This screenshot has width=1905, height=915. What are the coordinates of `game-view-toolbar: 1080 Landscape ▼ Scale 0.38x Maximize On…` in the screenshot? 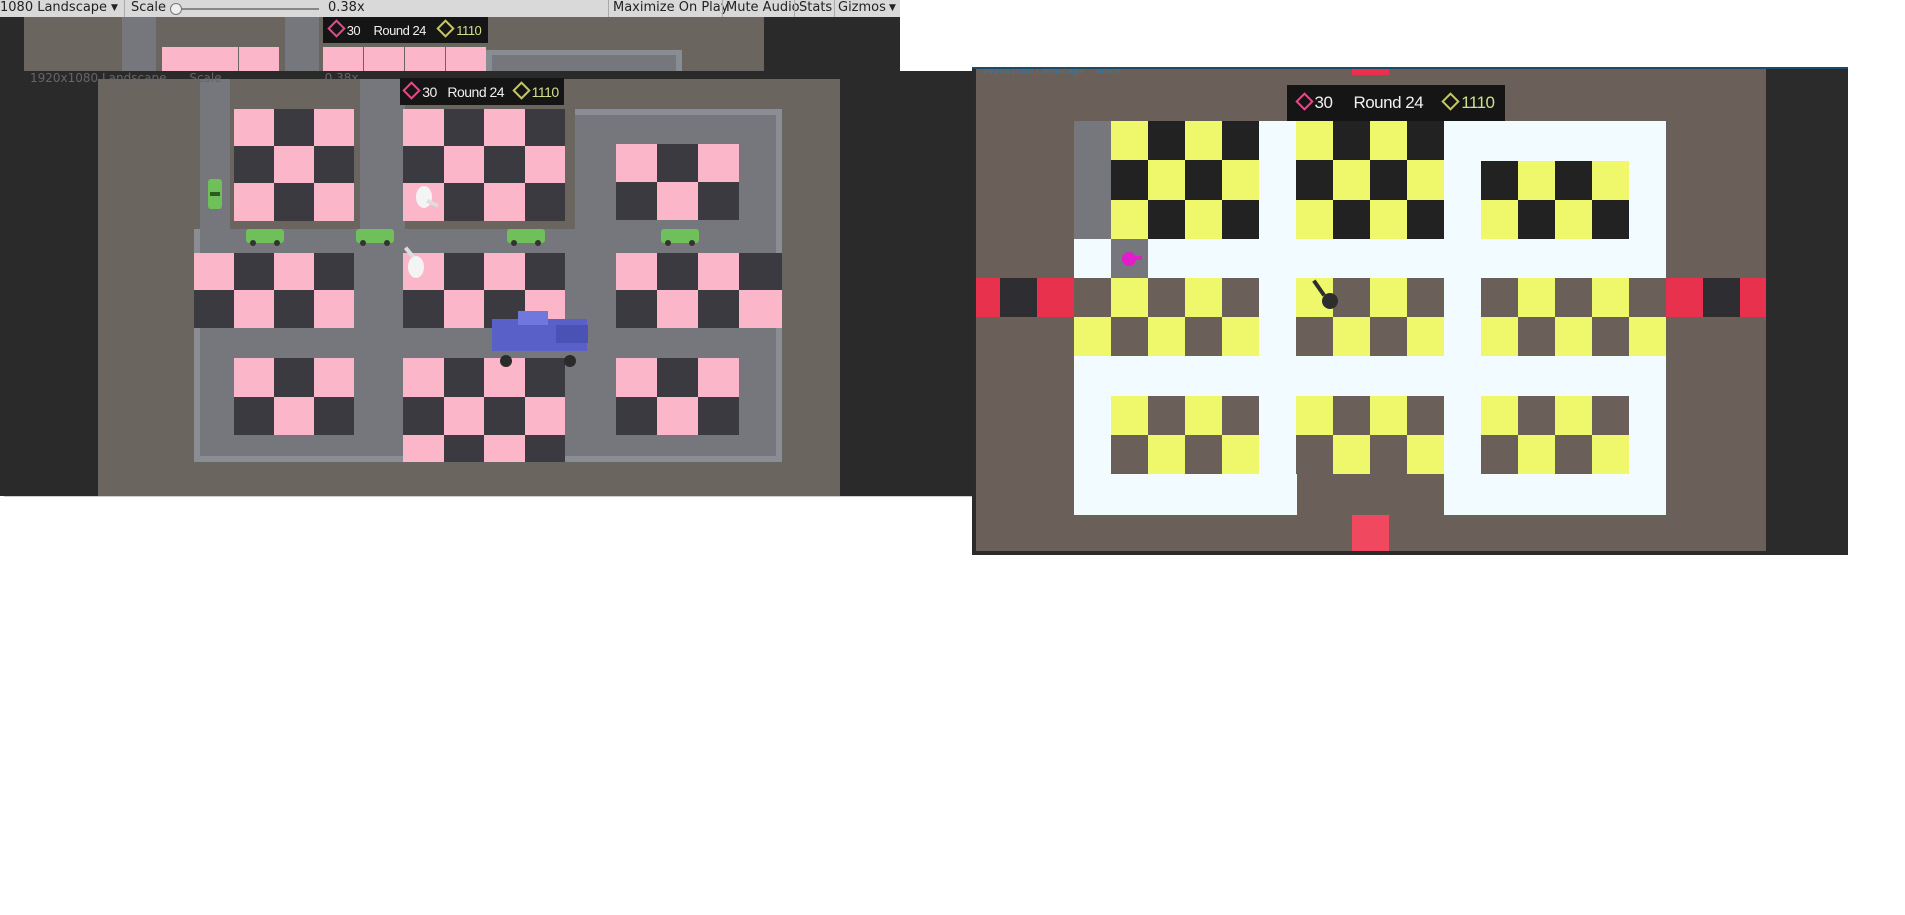 It's located at (450, 8).